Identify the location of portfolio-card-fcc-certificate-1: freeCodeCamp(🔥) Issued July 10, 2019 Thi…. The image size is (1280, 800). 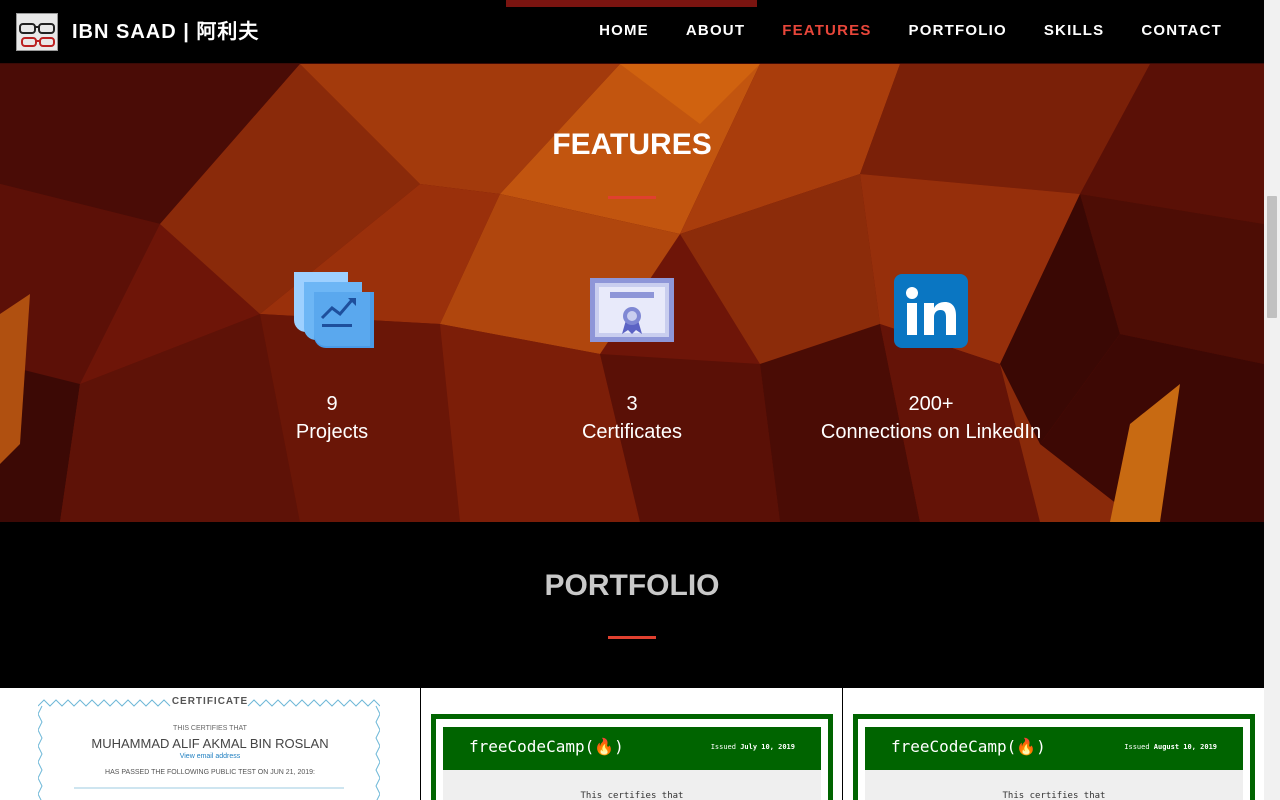
(631, 744).